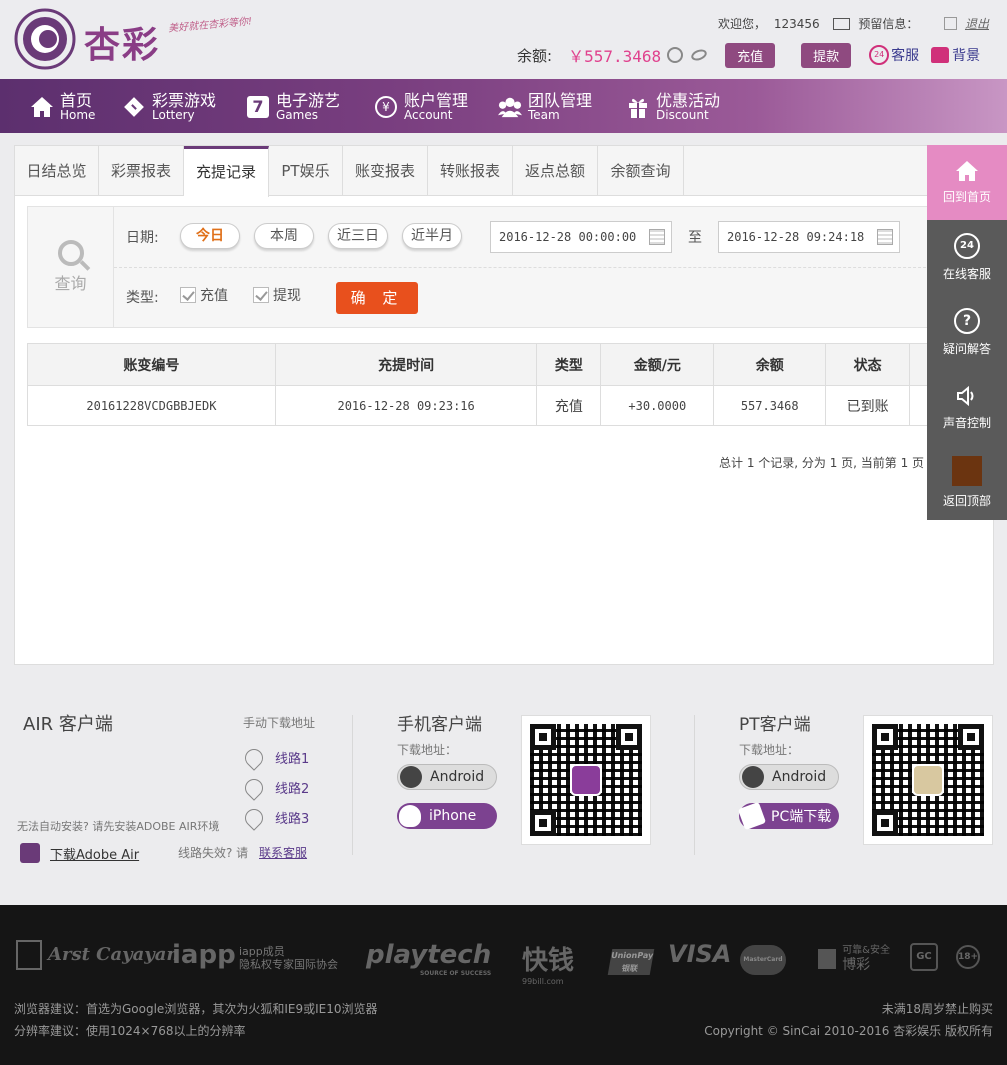 The height and width of the screenshot is (1065, 1007). Describe the element at coordinates (682, 115) in the screenshot. I see `nav-sublabel: Discount` at that location.